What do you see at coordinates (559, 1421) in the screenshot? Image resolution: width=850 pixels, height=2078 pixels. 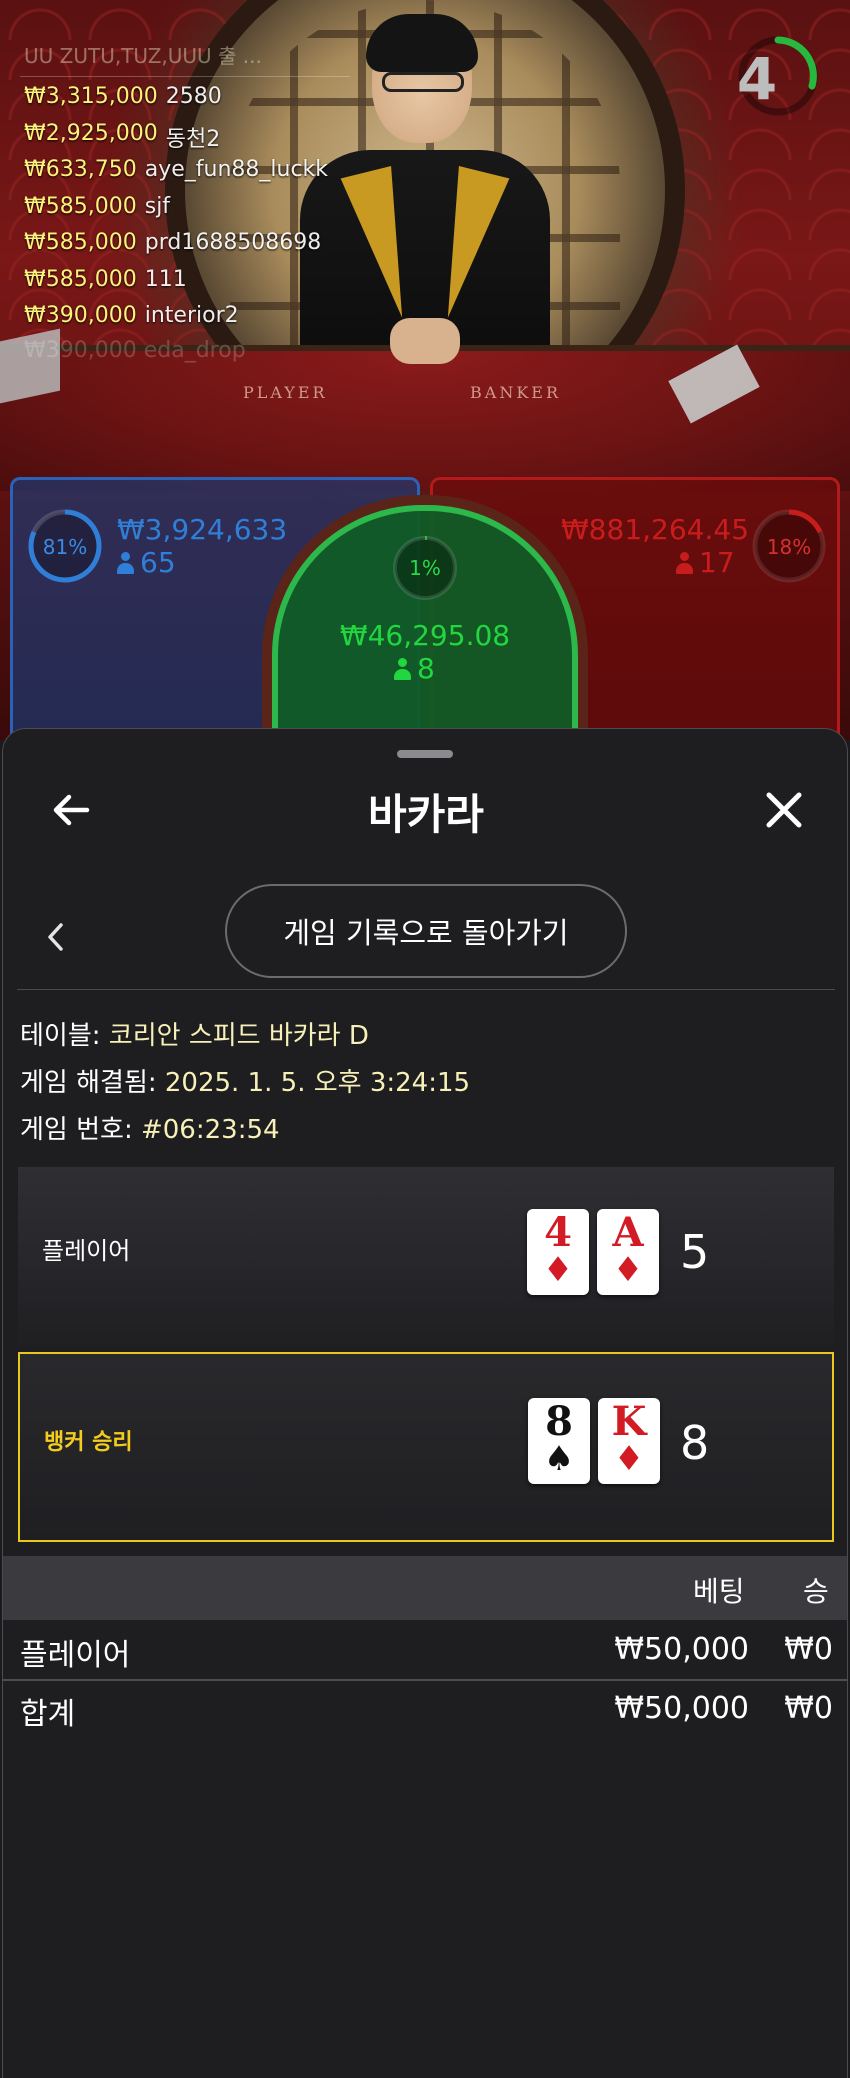 I see `card-rank: 8` at bounding box center [559, 1421].